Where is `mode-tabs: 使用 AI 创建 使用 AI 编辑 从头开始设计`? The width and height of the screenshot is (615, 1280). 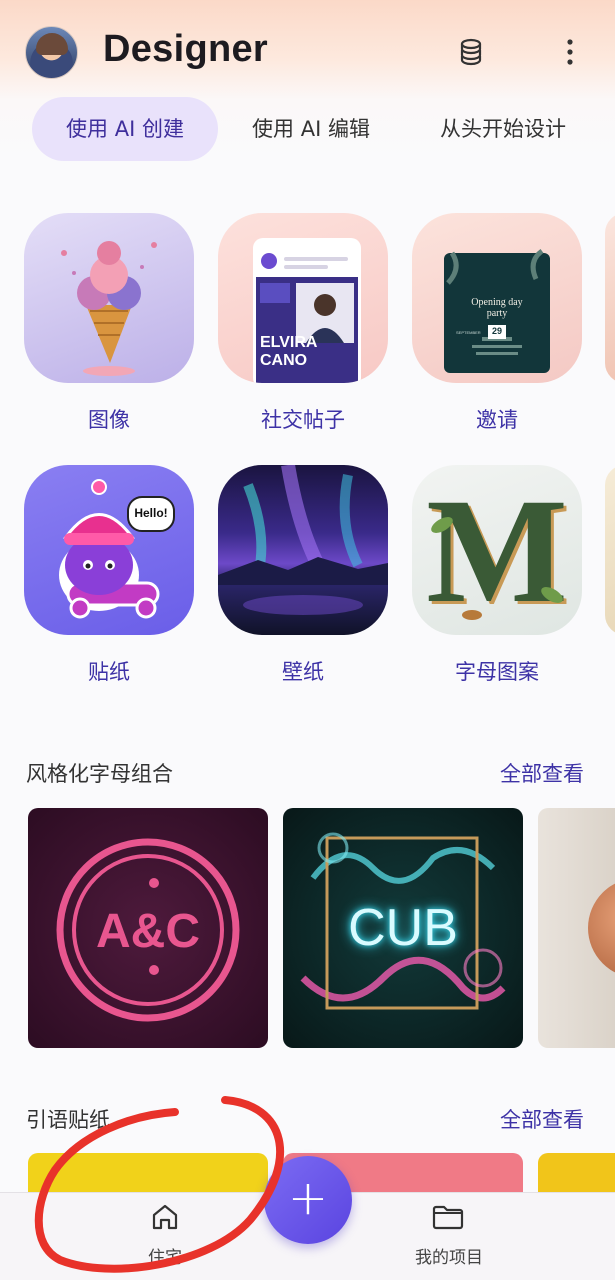
mode-tabs: 使用 AI 创建 使用 AI 编辑 从头开始设计 is located at coordinates (307, 130).